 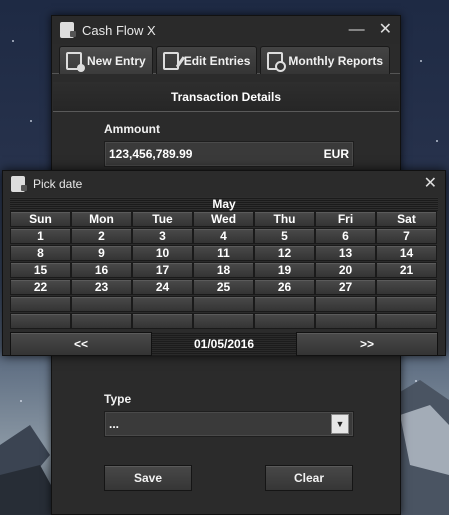 I want to click on edit-entries-icon, so click(x=170, y=60).